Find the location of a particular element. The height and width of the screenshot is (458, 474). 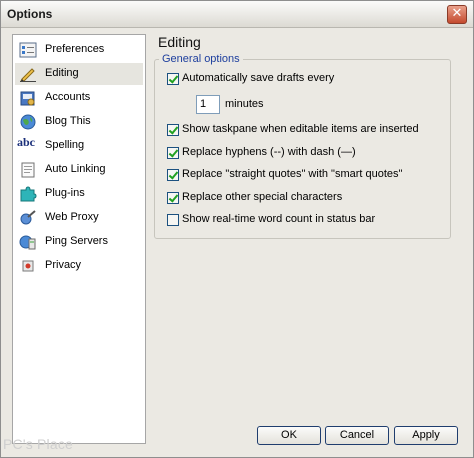

sidebar-item-spelling: abc Spelling is located at coordinates (79, 146).